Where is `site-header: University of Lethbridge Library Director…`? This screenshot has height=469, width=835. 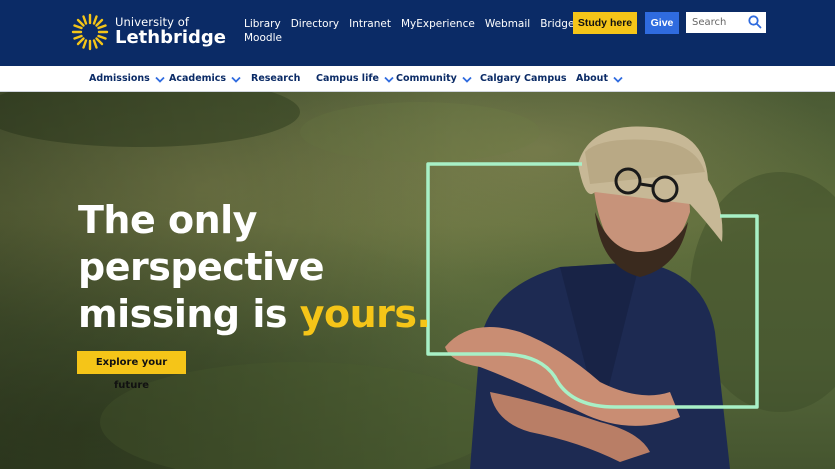 site-header: University of Lethbridge Library Director… is located at coordinates (417, 33).